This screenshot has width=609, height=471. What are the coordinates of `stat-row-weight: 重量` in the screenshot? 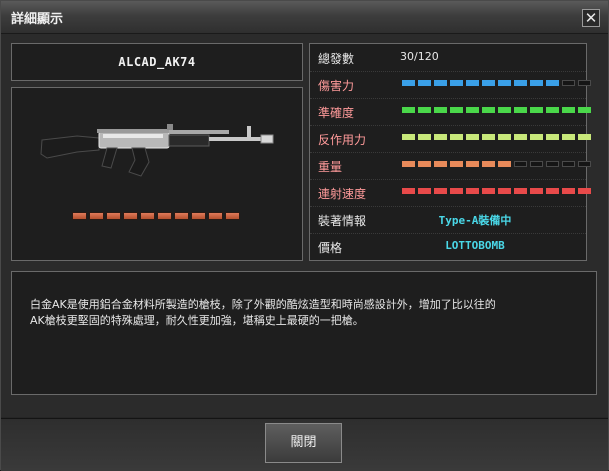 It's located at (450, 166).